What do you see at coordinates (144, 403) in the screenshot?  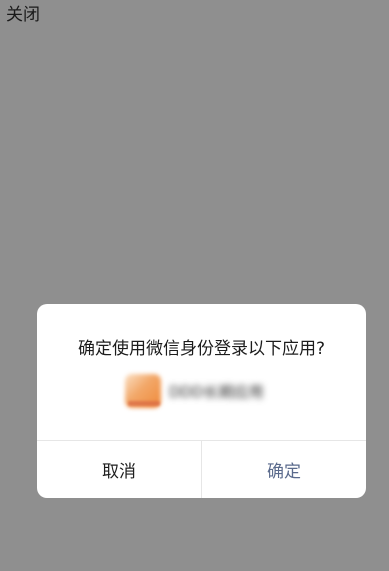 I see `app-icon-caption` at bounding box center [144, 403].